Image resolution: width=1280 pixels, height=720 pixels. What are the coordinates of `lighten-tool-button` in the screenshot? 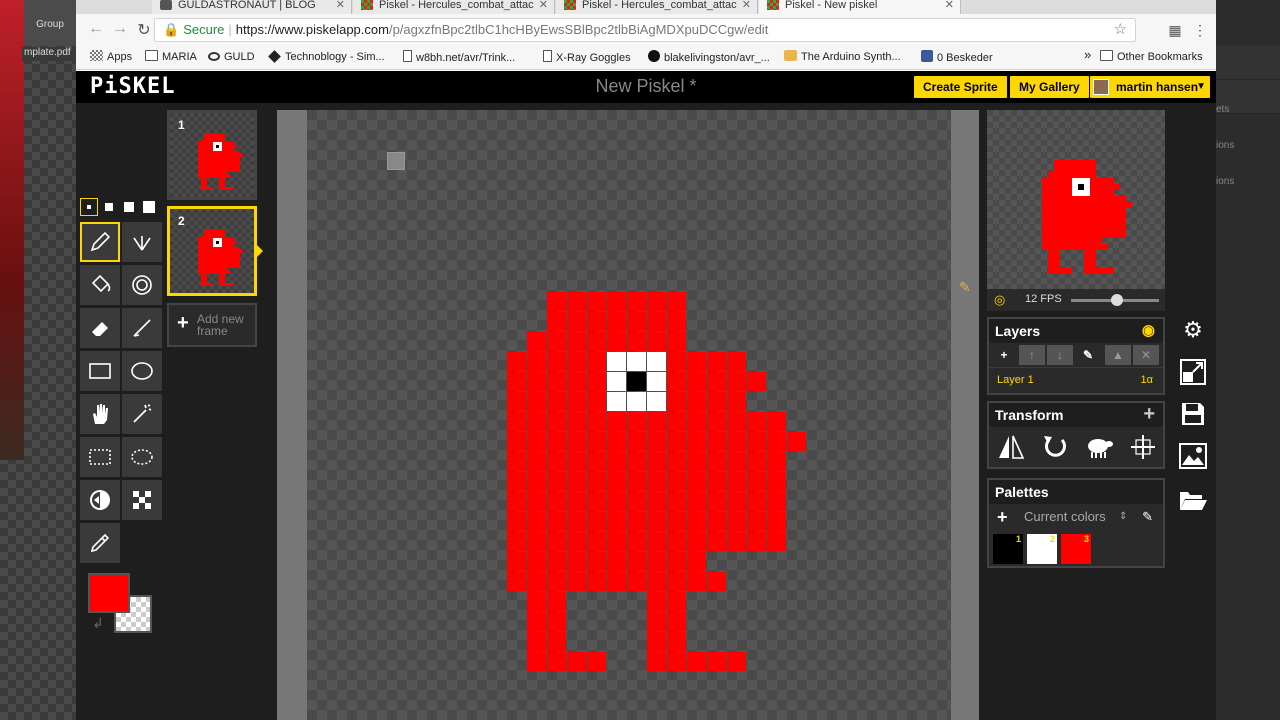 It's located at (100, 500).